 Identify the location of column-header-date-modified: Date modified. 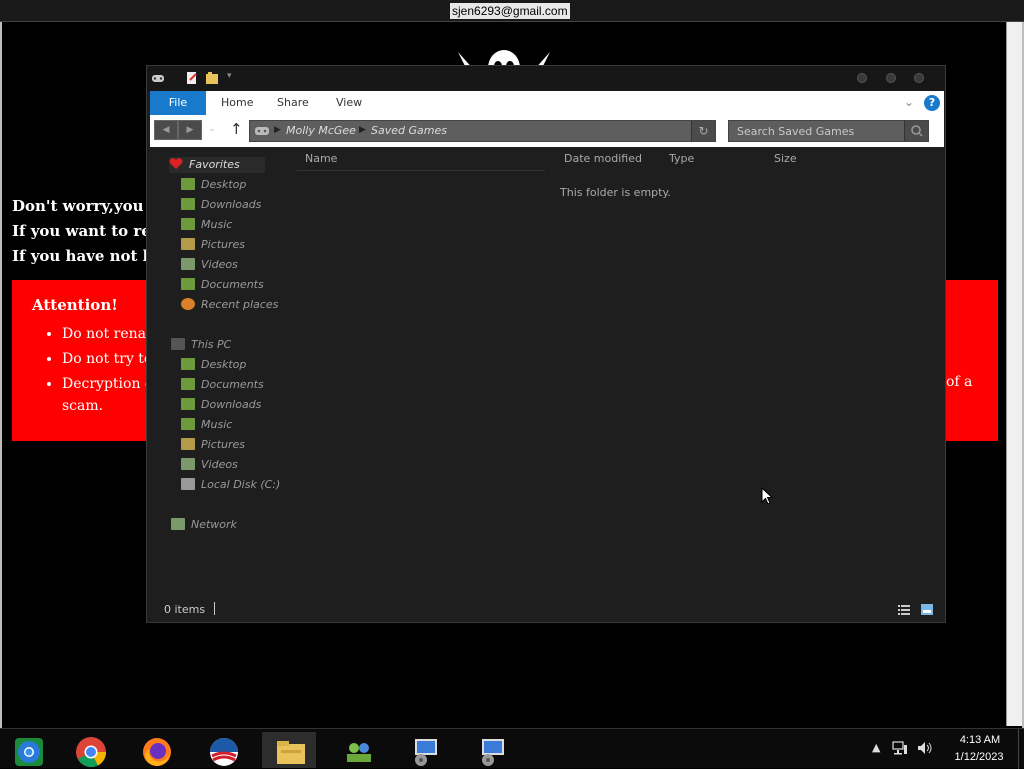
(603, 160).